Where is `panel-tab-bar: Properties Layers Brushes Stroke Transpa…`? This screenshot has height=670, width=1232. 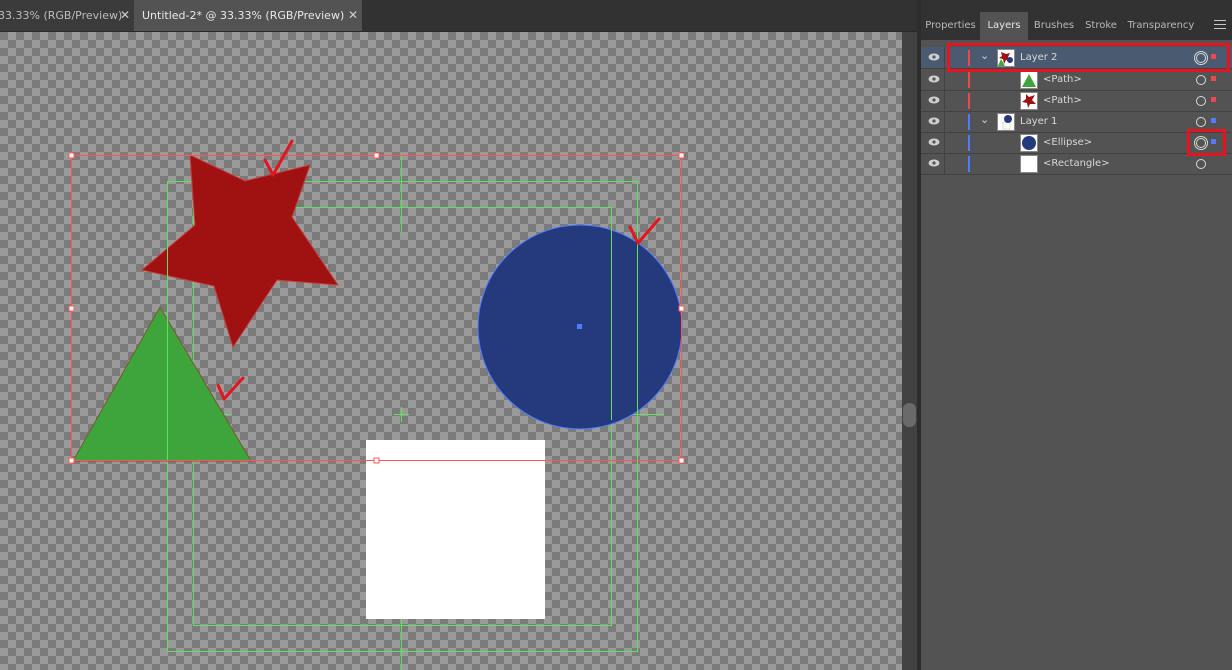 panel-tab-bar: Properties Layers Brushes Stroke Transpa… is located at coordinates (1076, 20).